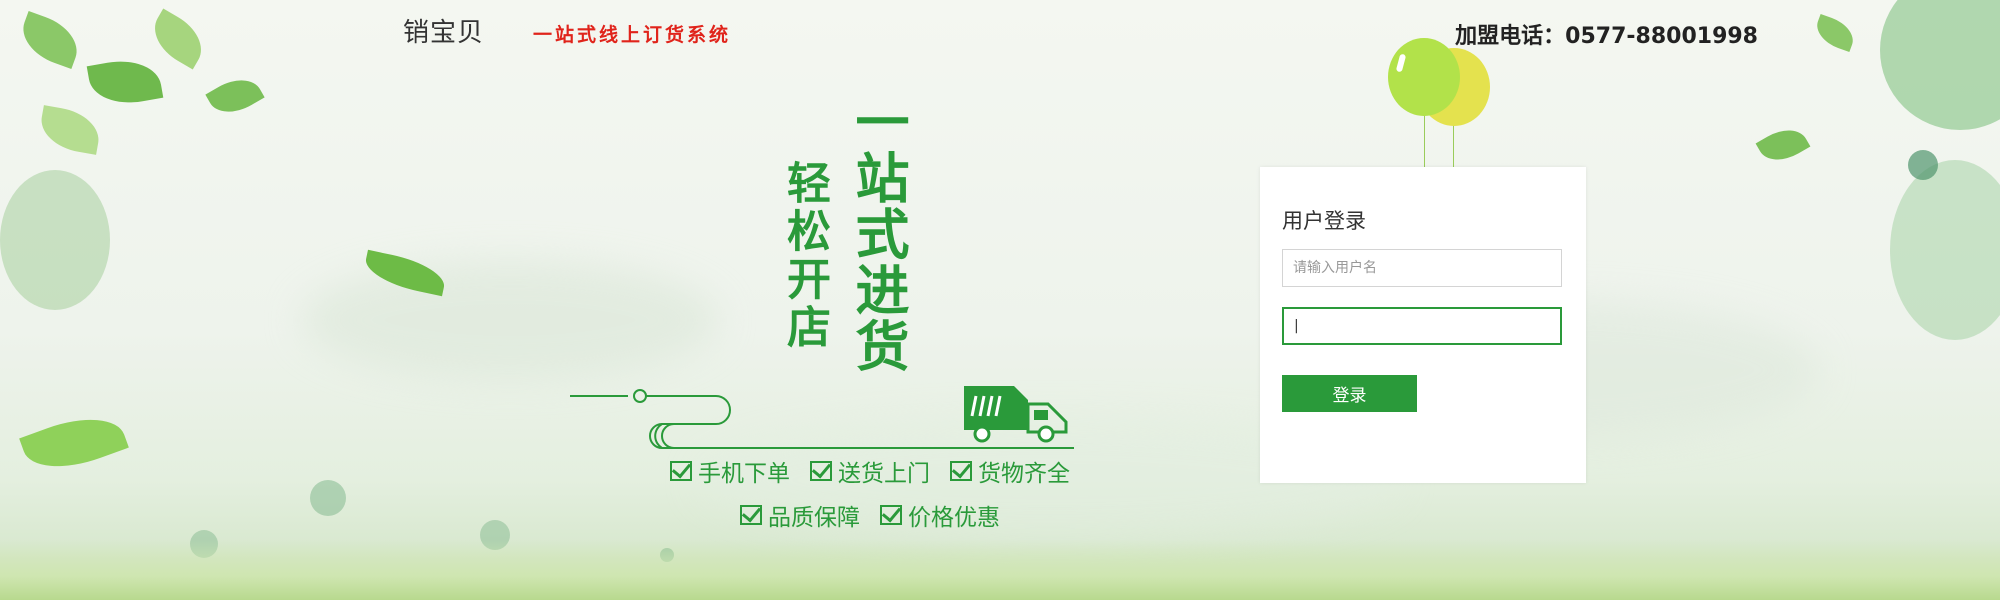  Describe the element at coordinates (1324, 221) in the screenshot. I see `login-title: 用户登录` at that location.